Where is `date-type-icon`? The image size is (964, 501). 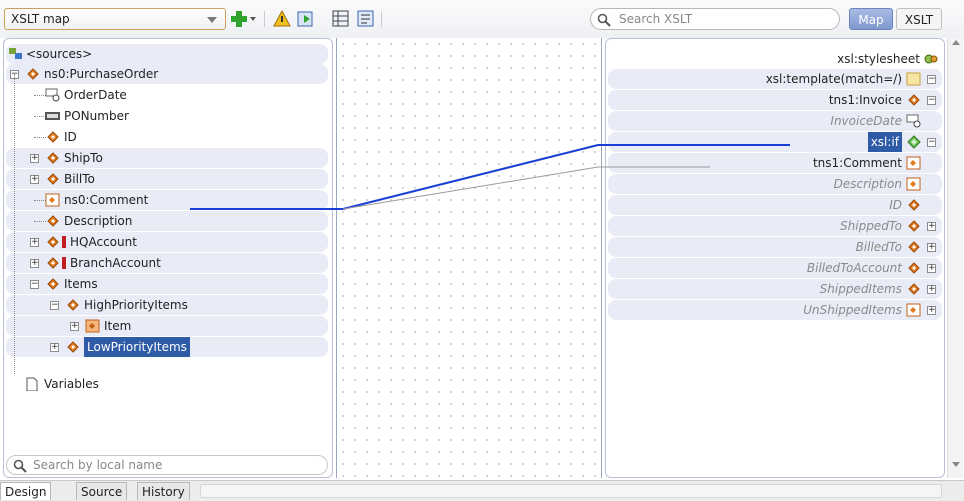 date-type-icon is located at coordinates (52, 95).